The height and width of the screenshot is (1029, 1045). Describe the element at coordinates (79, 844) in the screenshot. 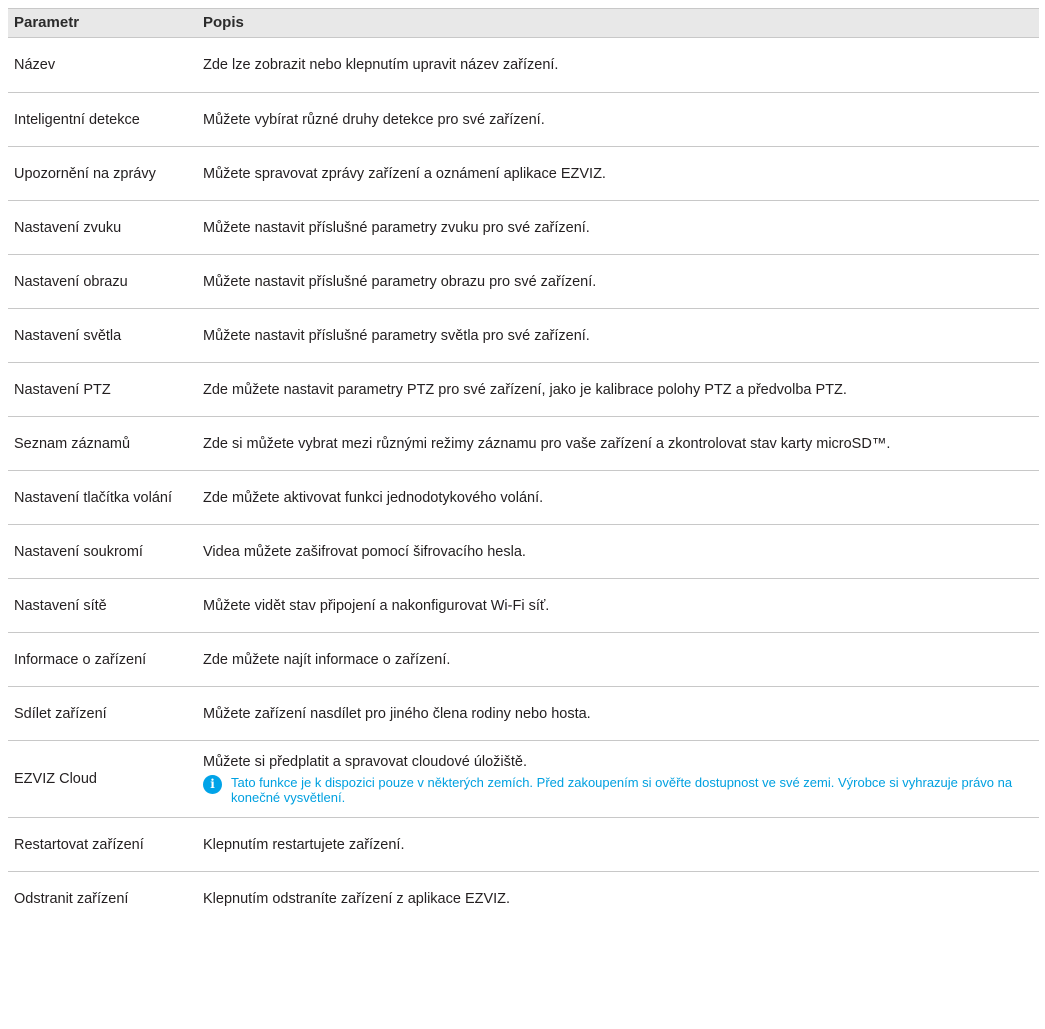

I see `param-cell: Restartovat zařízení` at that location.